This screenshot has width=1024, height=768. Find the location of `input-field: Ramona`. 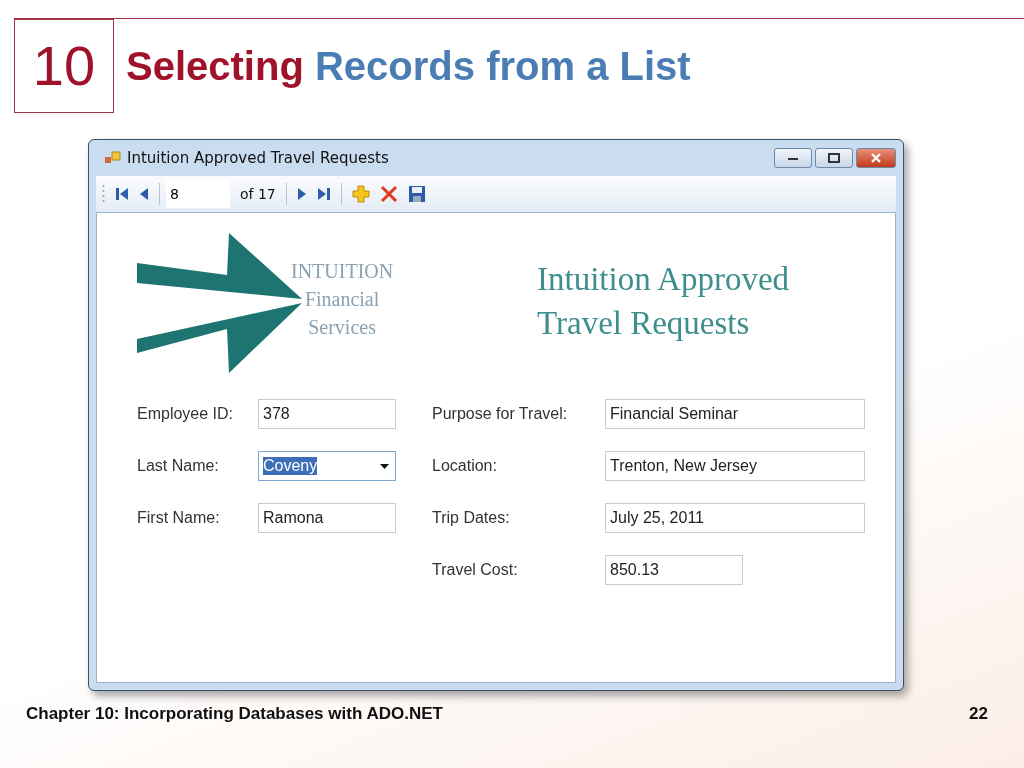

input-field: Ramona is located at coordinates (327, 518).